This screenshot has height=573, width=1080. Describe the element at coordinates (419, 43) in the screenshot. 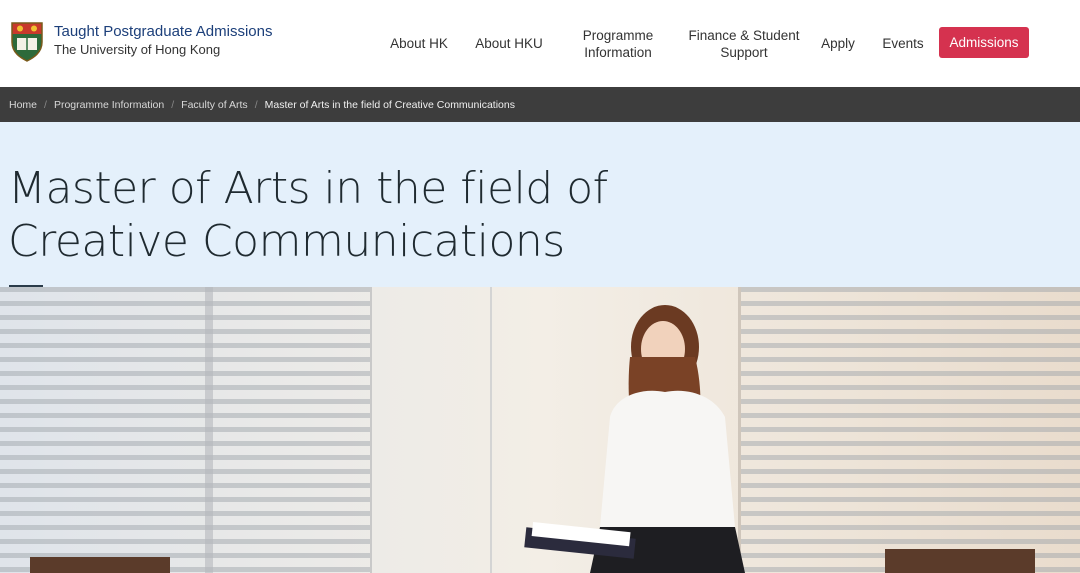

I see `nav-about-hk: About HK` at that location.